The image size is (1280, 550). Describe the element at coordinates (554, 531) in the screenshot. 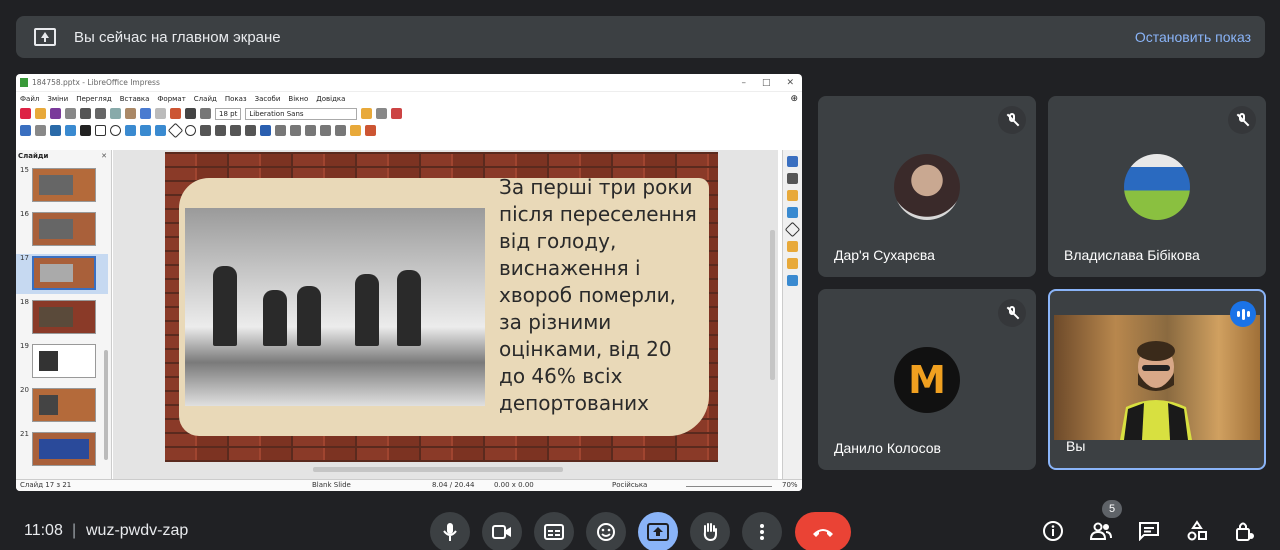

I see `captions-button` at that location.